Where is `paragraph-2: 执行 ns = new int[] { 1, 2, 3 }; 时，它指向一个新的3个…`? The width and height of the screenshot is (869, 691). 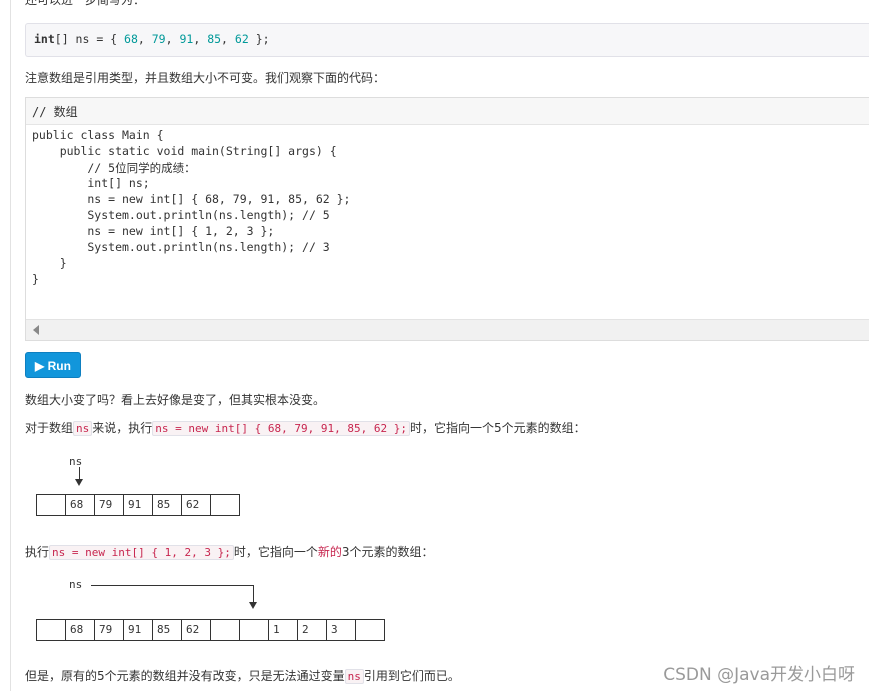
paragraph-2: 执行 ns = new int[] { 1, 2, 3 }; 时，它指向一个新的3个… is located at coordinates (229, 552).